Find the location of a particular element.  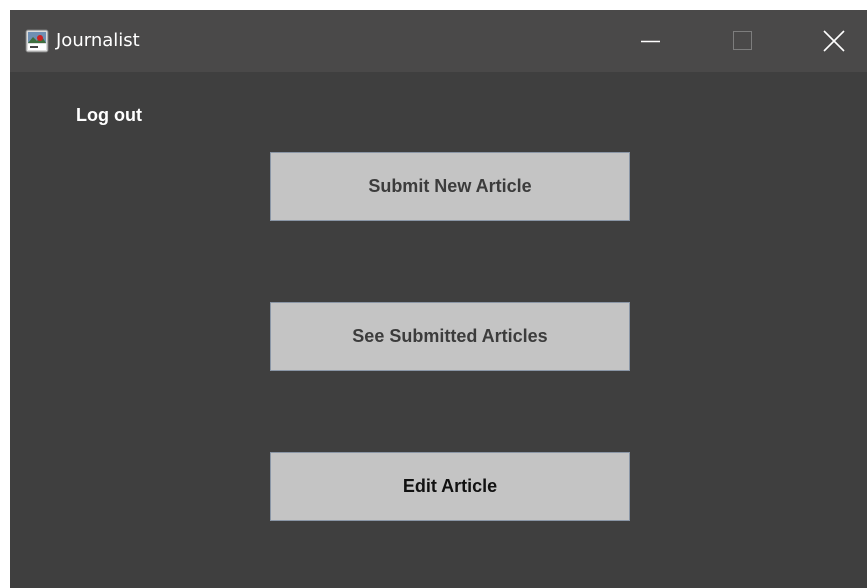

log-out-link: Log out is located at coordinates (109, 115).